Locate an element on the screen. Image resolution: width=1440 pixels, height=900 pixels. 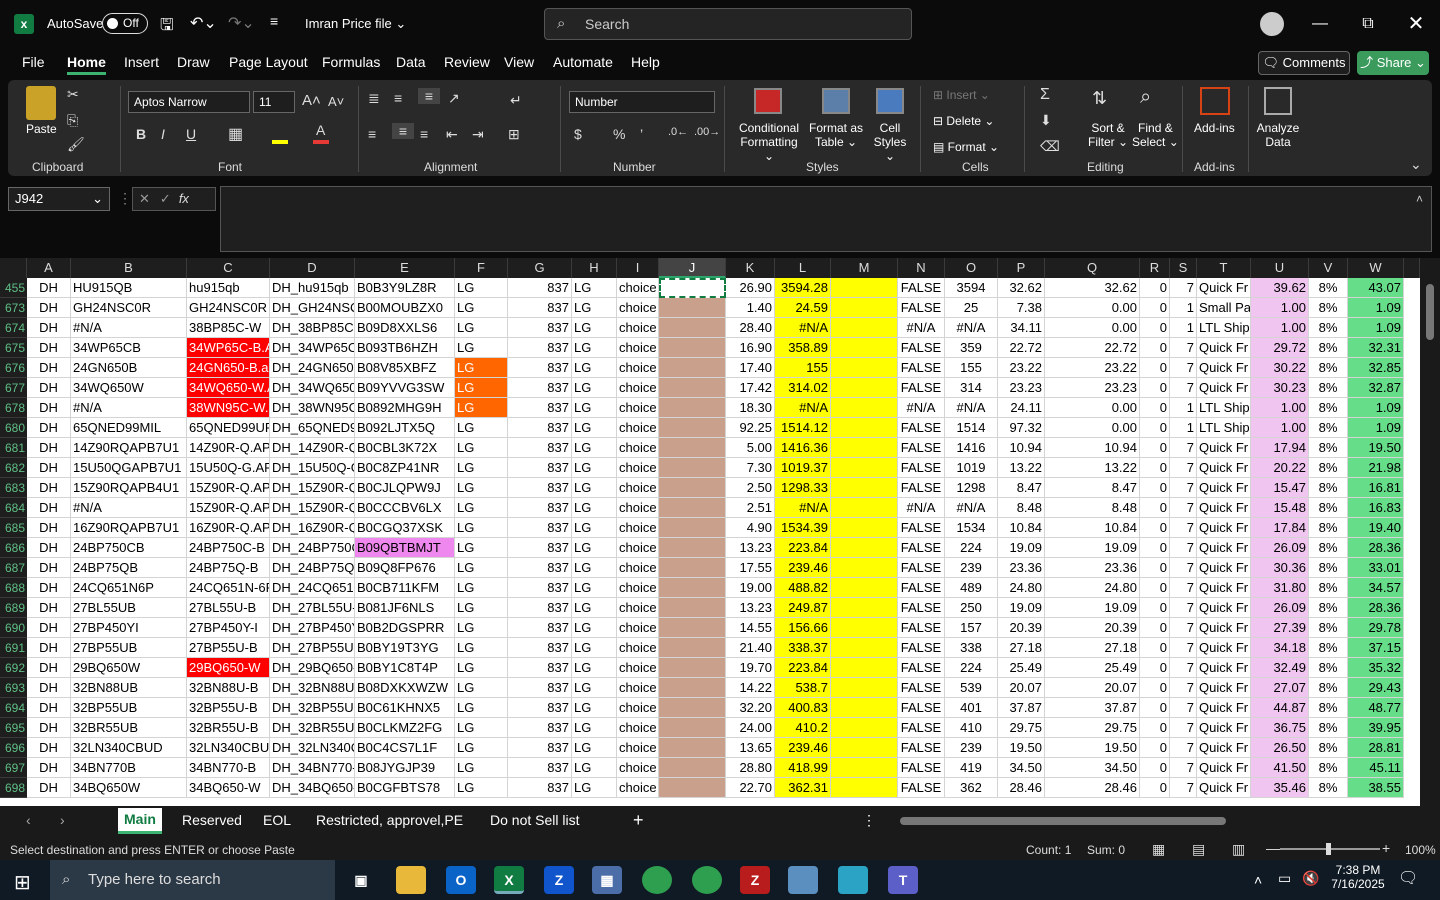
cell-k: 19.00 is located at coordinates (750, 588).